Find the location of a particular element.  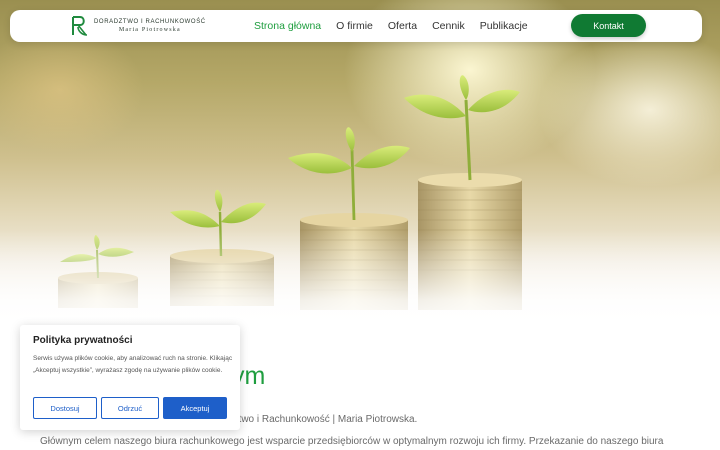

logo-company-name: DORADZTWO I RACHUNKOWOŚĆ is located at coordinates (150, 22).